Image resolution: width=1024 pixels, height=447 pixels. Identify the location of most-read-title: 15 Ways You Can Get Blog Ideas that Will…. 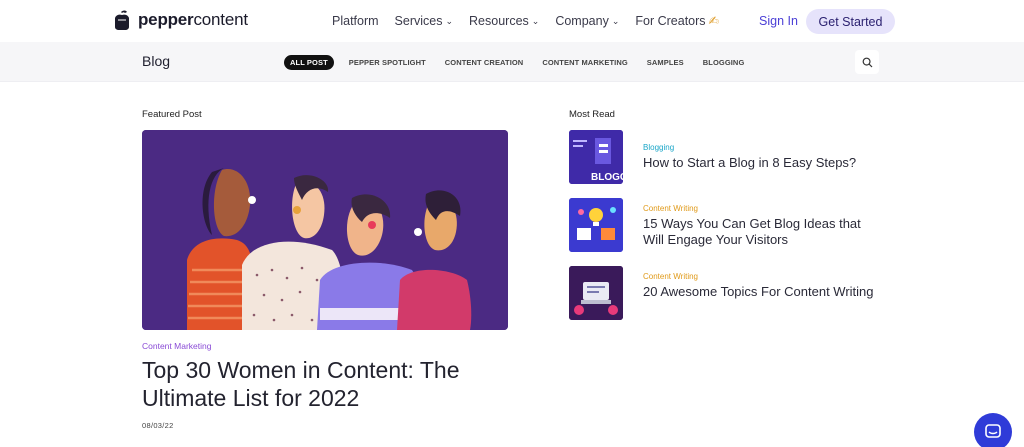
(763, 232).